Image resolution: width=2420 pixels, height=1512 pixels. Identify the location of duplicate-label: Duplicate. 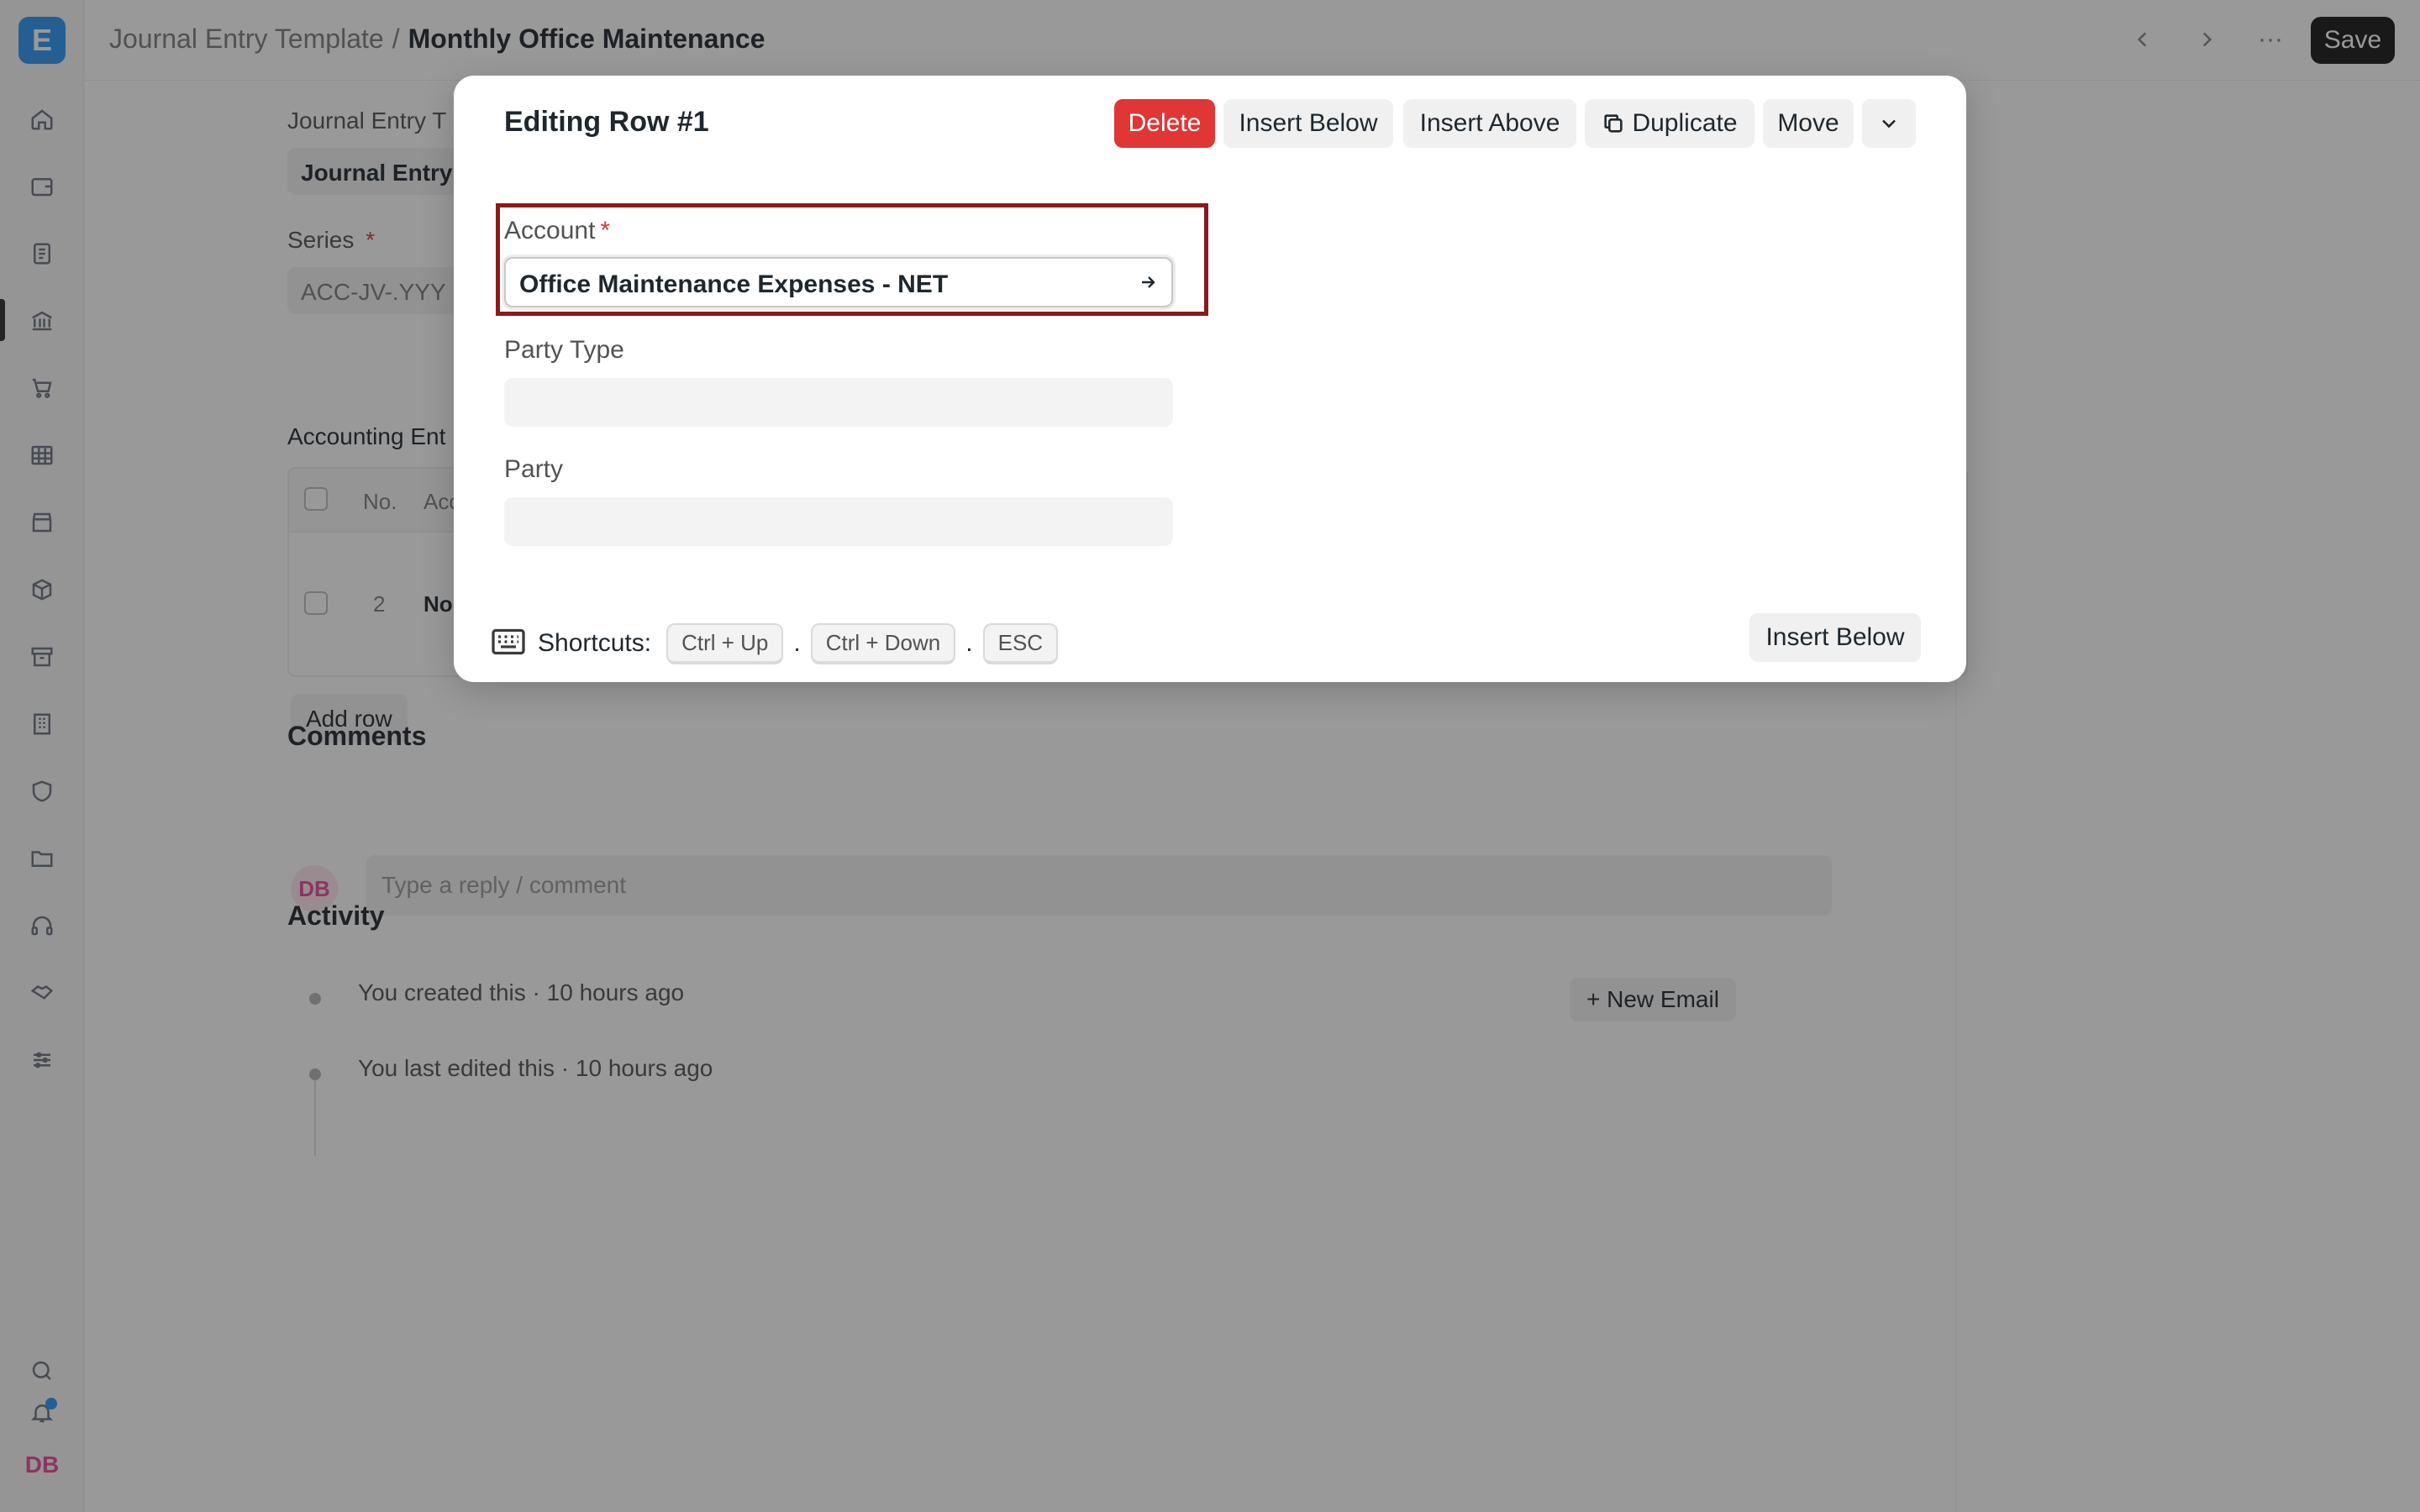
(1685, 123).